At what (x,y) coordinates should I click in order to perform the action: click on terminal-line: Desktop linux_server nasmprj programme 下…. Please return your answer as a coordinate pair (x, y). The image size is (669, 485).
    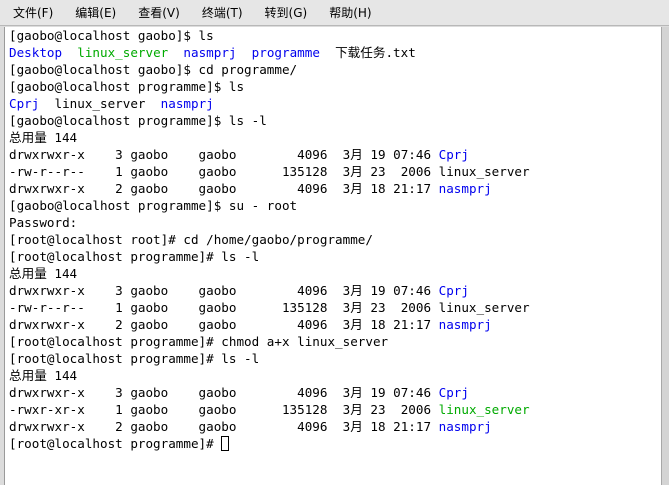
    Looking at the image, I should click on (269, 52).